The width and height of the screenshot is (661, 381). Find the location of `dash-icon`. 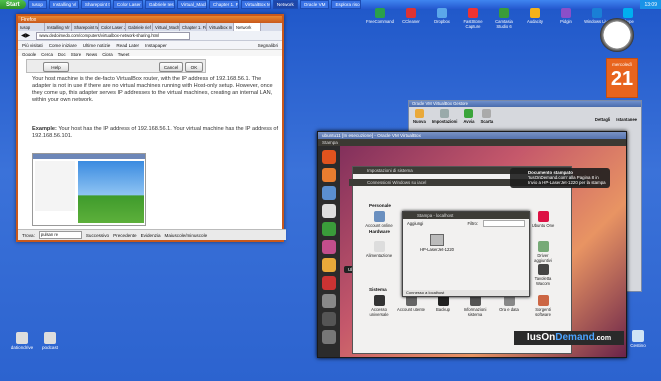

dash-icon is located at coordinates (329, 157).